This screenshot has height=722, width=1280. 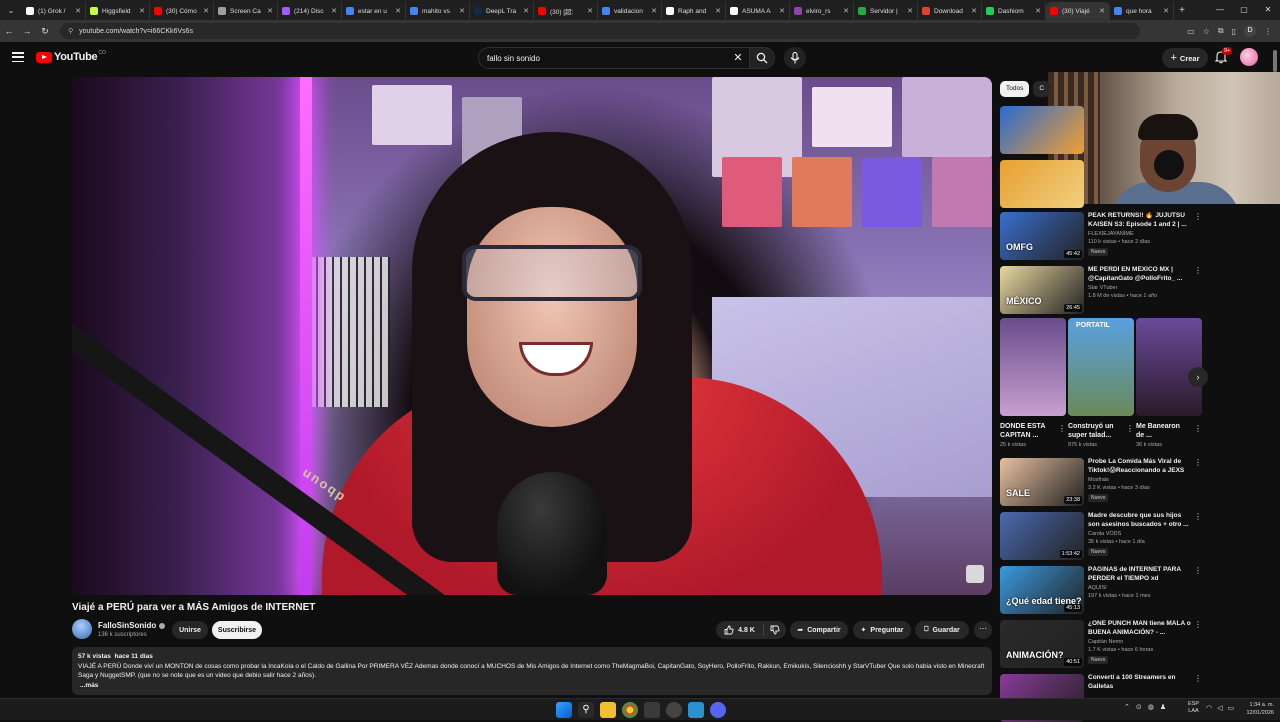 I want to click on show-more-link: ...más, so click(x=533, y=686).